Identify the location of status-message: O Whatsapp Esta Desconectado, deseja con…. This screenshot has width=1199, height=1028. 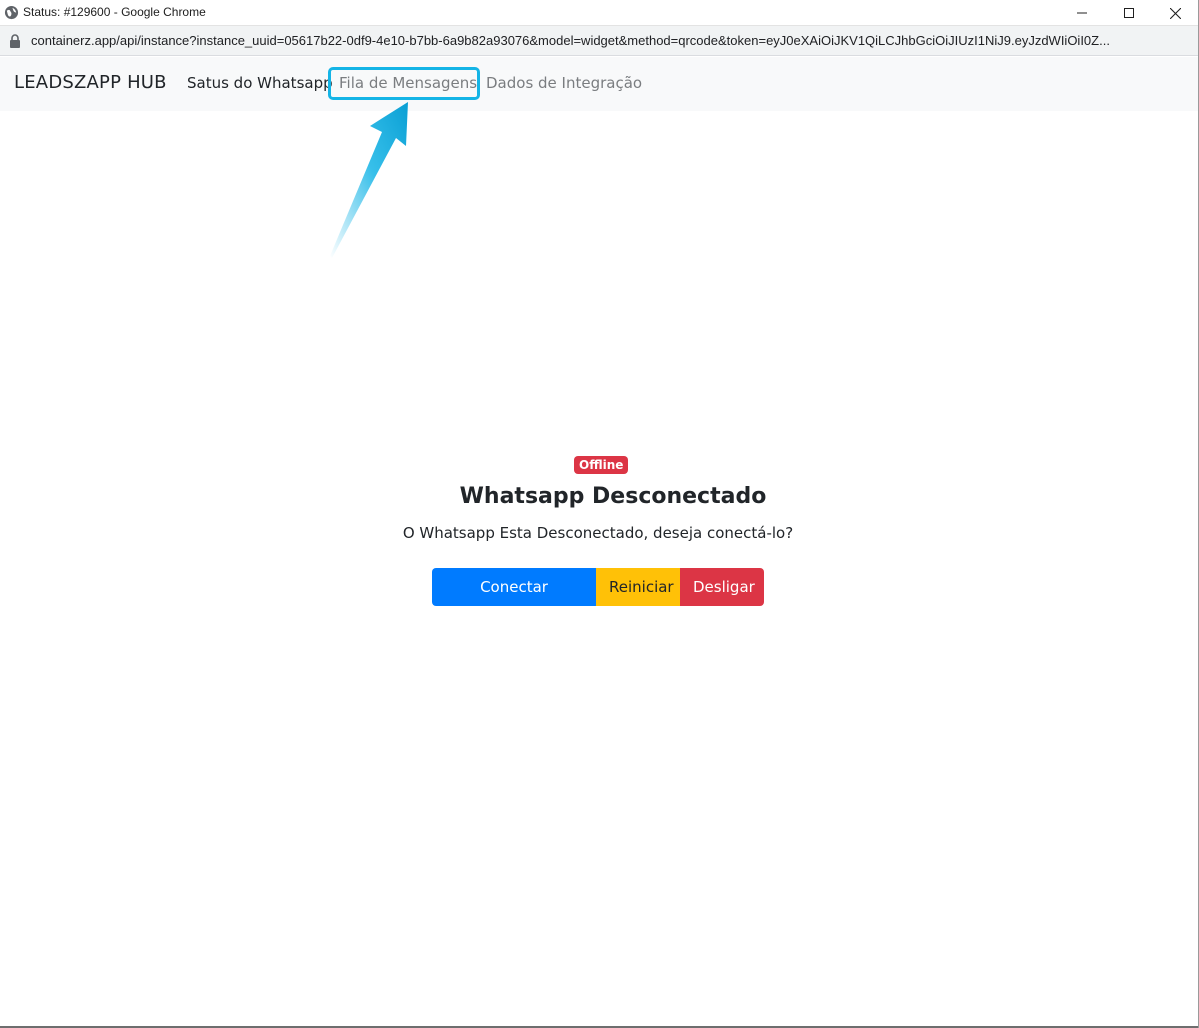
(598, 533).